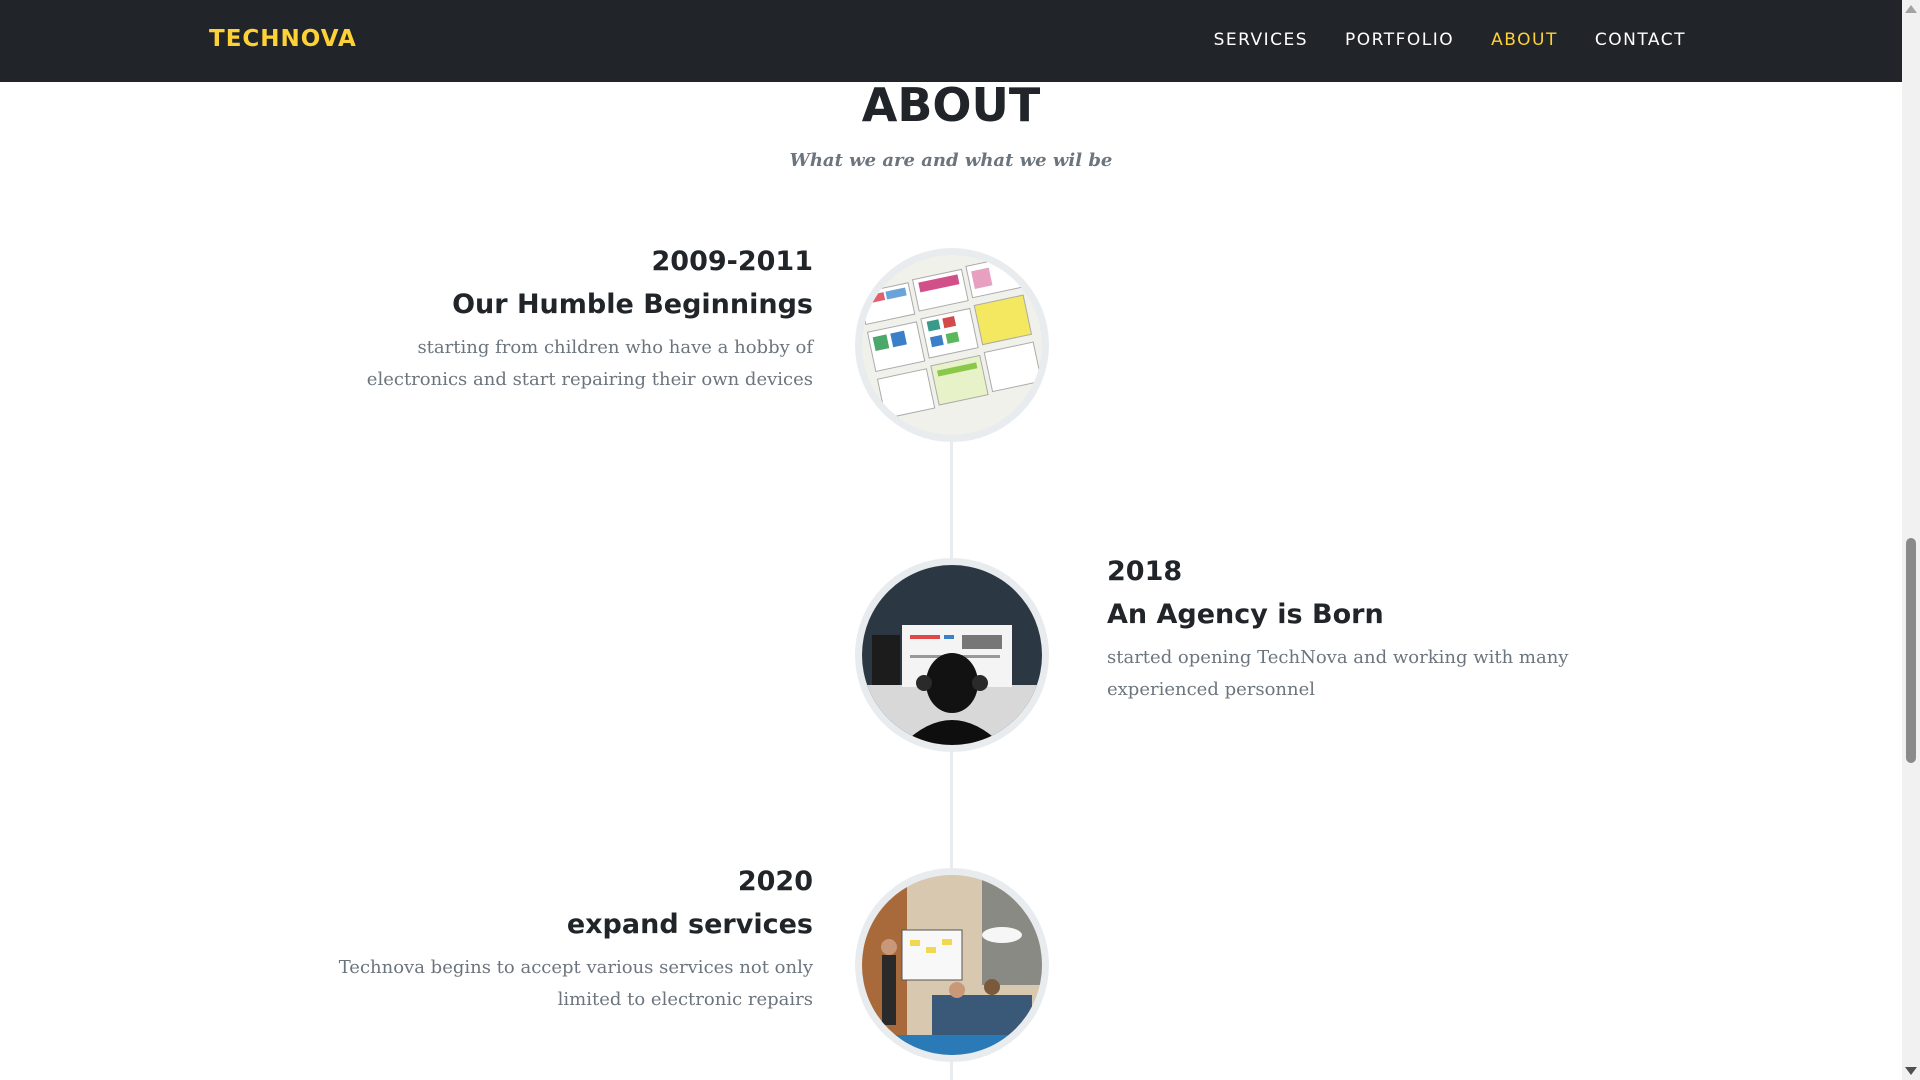 The image size is (1920, 1080). Describe the element at coordinates (952, 965) in the screenshot. I see `timeline-image-team-meeting` at that location.